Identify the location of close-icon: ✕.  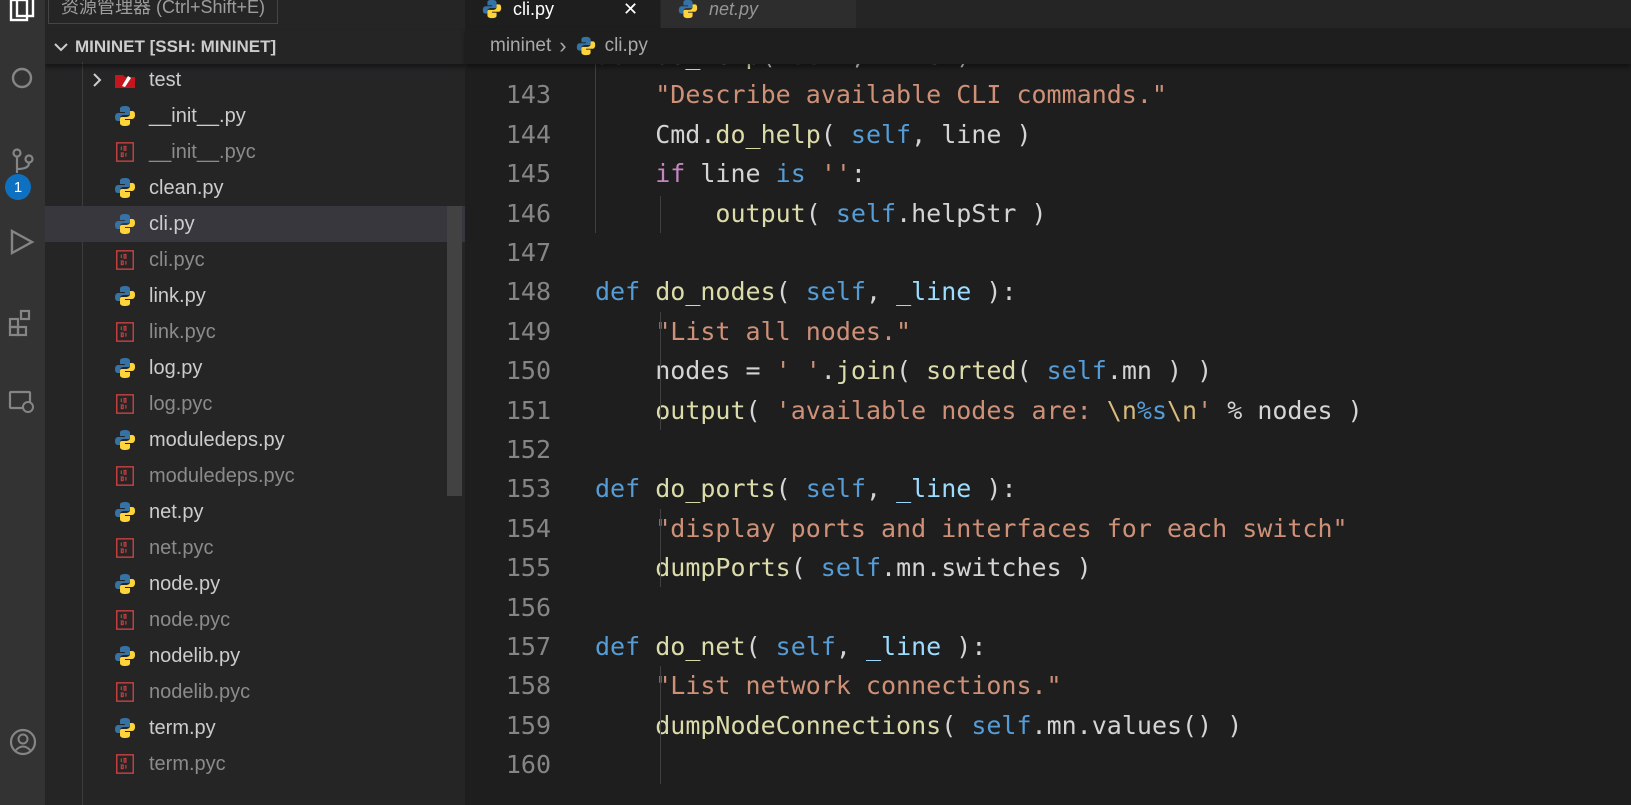
(630, 10).